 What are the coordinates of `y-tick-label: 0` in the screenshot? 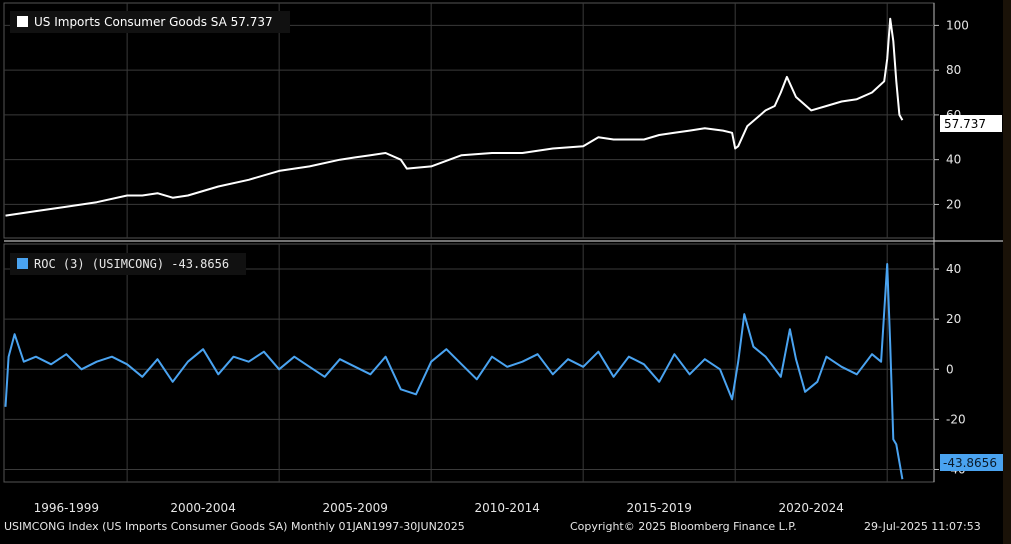 It's located at (950, 369).